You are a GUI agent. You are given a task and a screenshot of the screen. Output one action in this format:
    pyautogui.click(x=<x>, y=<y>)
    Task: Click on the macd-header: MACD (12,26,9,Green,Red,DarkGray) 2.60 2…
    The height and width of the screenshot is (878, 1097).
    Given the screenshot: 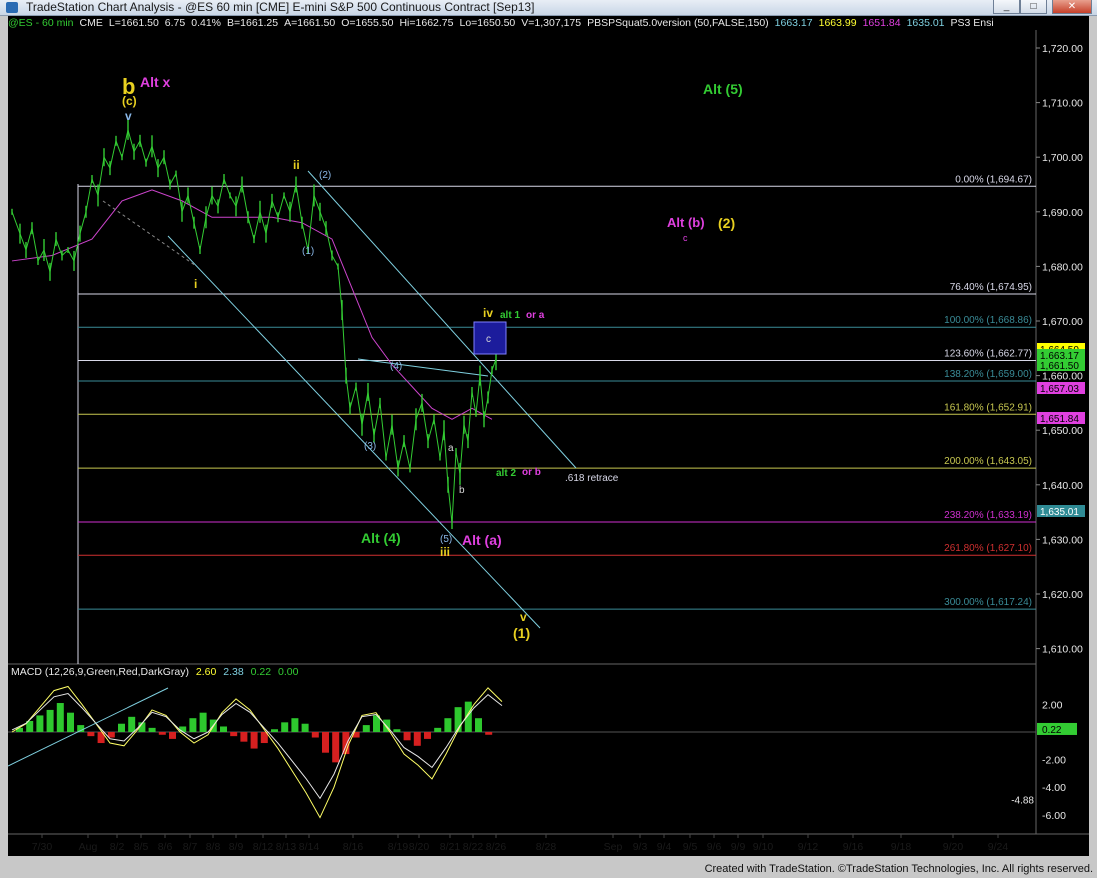 What is the action you would take?
    pyautogui.click(x=154, y=672)
    